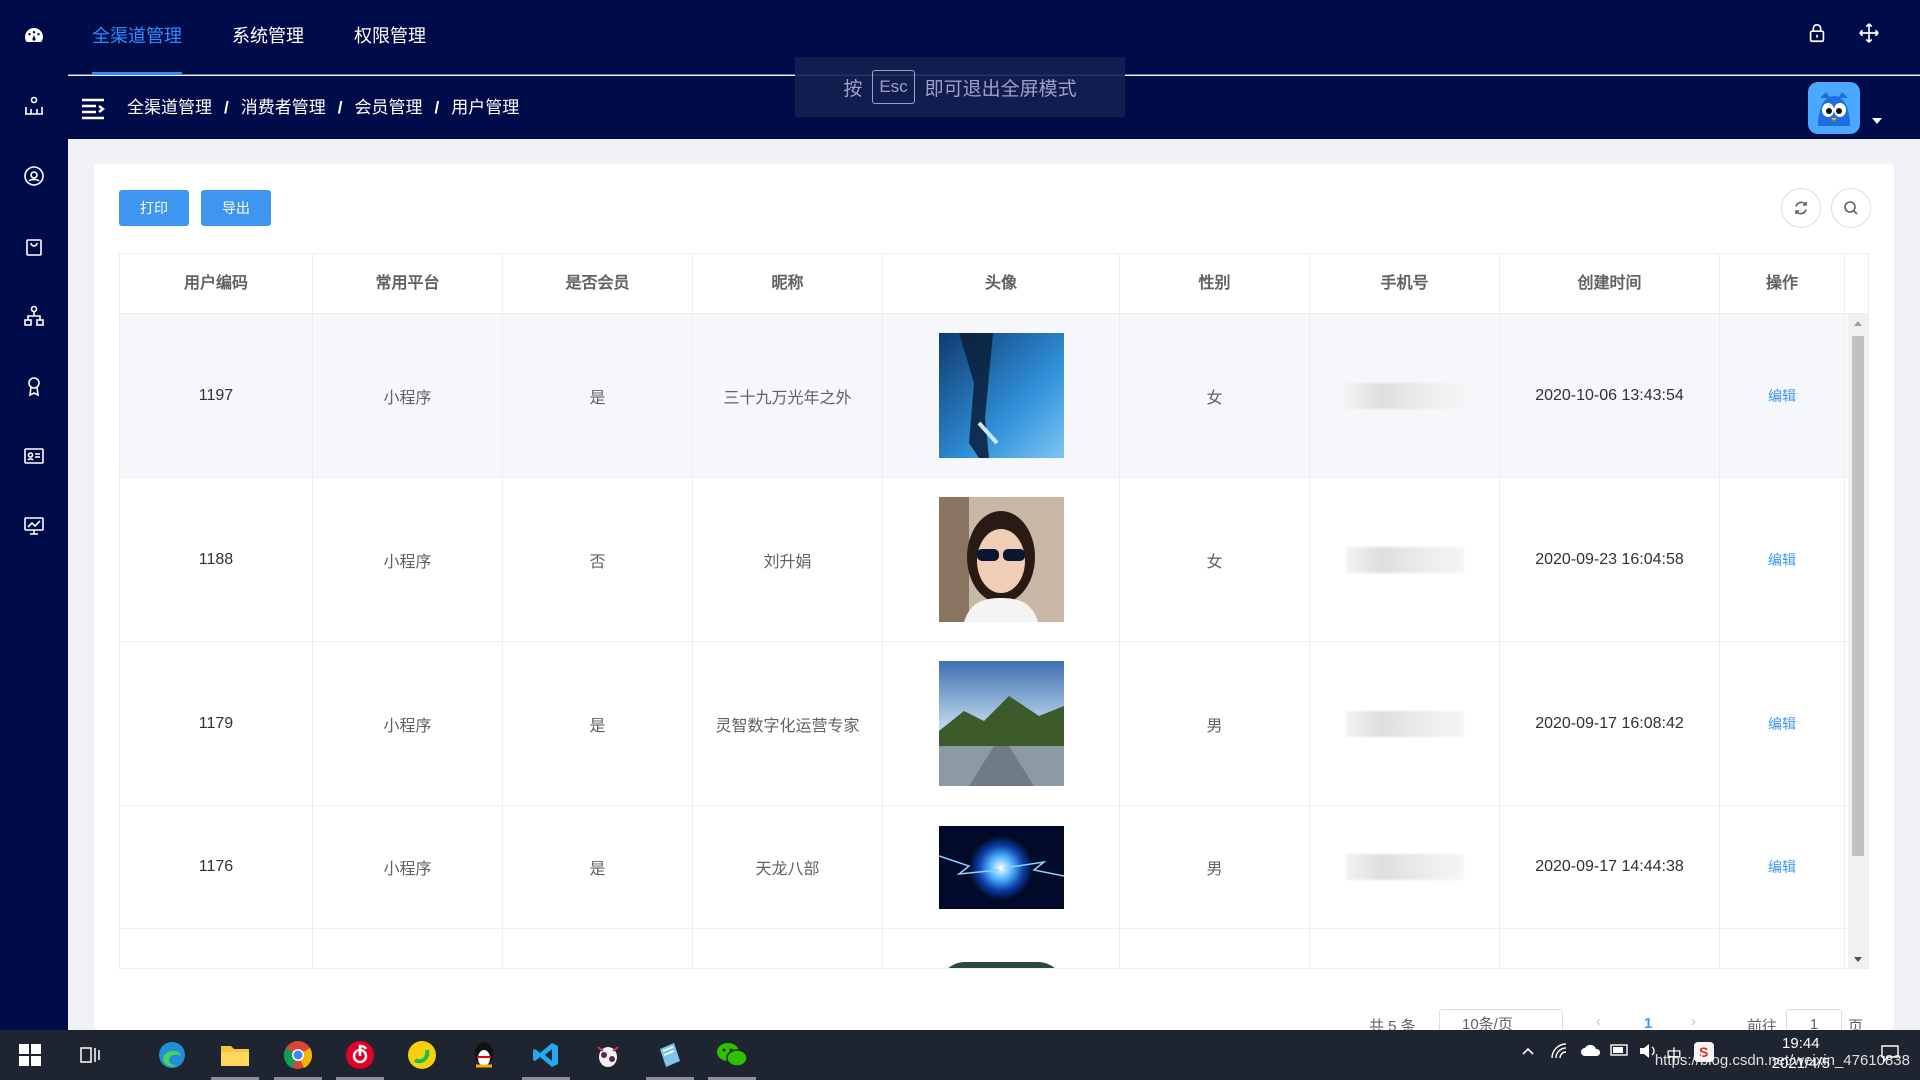 The height and width of the screenshot is (1080, 1920). I want to click on page-jump-input: 1, so click(1814, 1019).